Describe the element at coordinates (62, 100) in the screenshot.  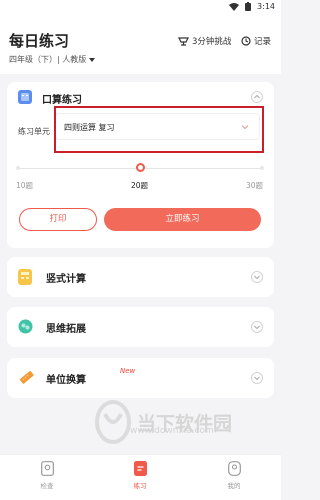
I see `card-title: 口算练习` at that location.